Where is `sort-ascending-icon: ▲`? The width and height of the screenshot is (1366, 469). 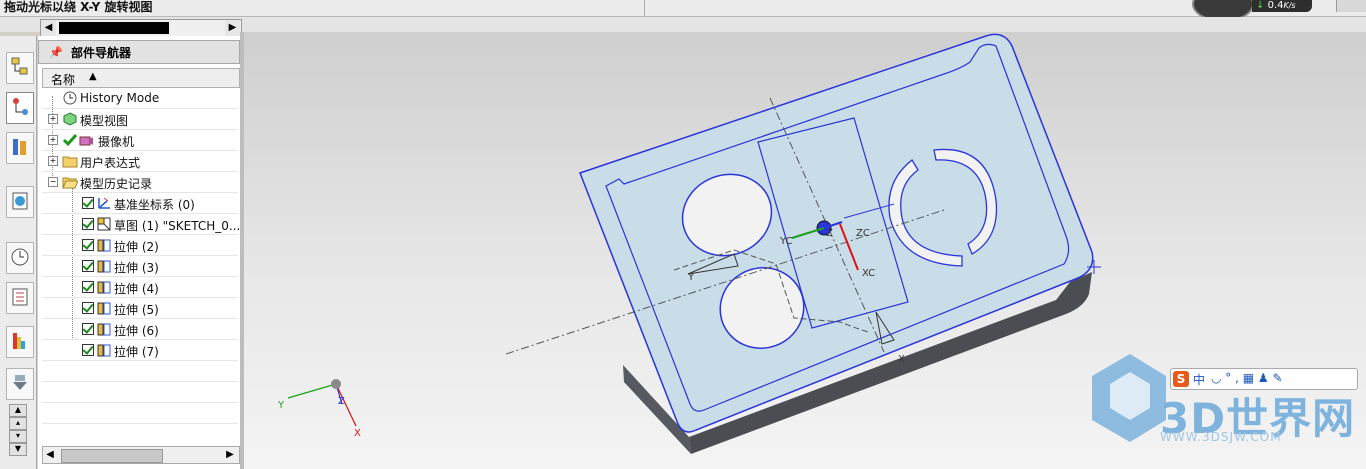 sort-ascending-icon: ▲ is located at coordinates (93, 76).